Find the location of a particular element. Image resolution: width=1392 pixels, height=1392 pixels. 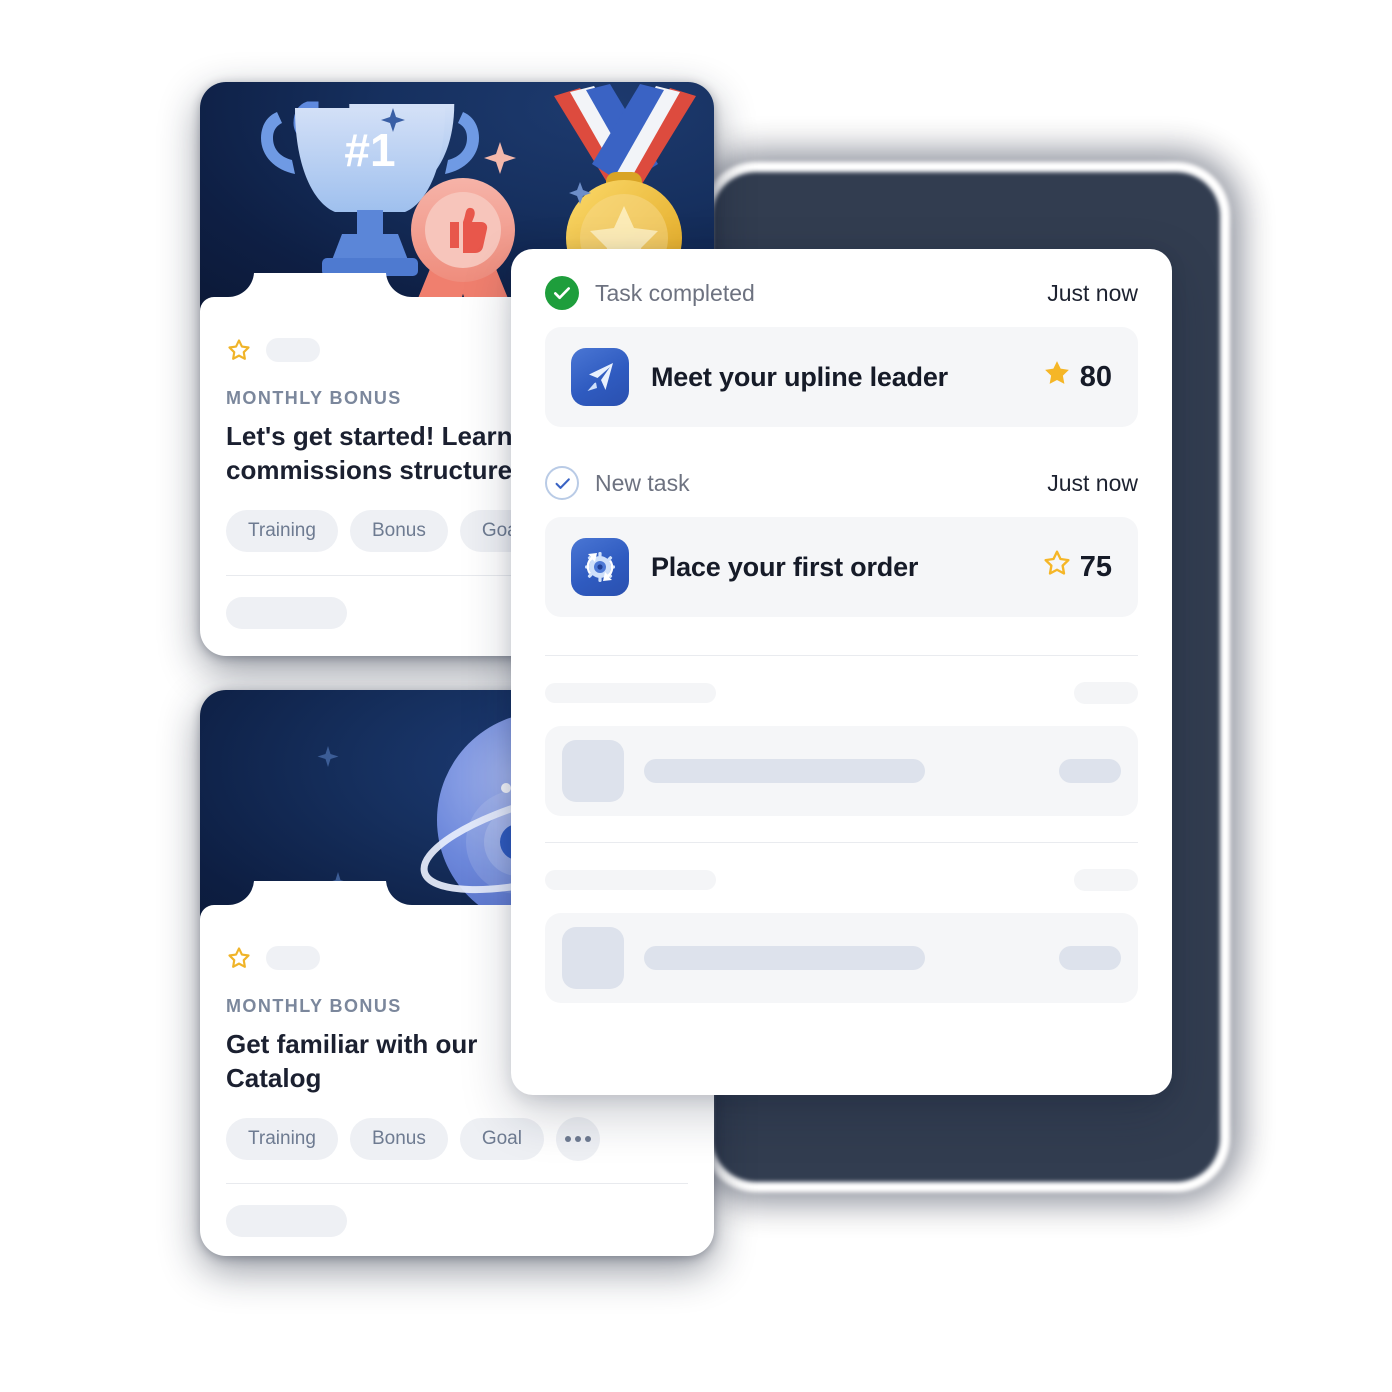

gear-refresh-icon is located at coordinates (600, 567).